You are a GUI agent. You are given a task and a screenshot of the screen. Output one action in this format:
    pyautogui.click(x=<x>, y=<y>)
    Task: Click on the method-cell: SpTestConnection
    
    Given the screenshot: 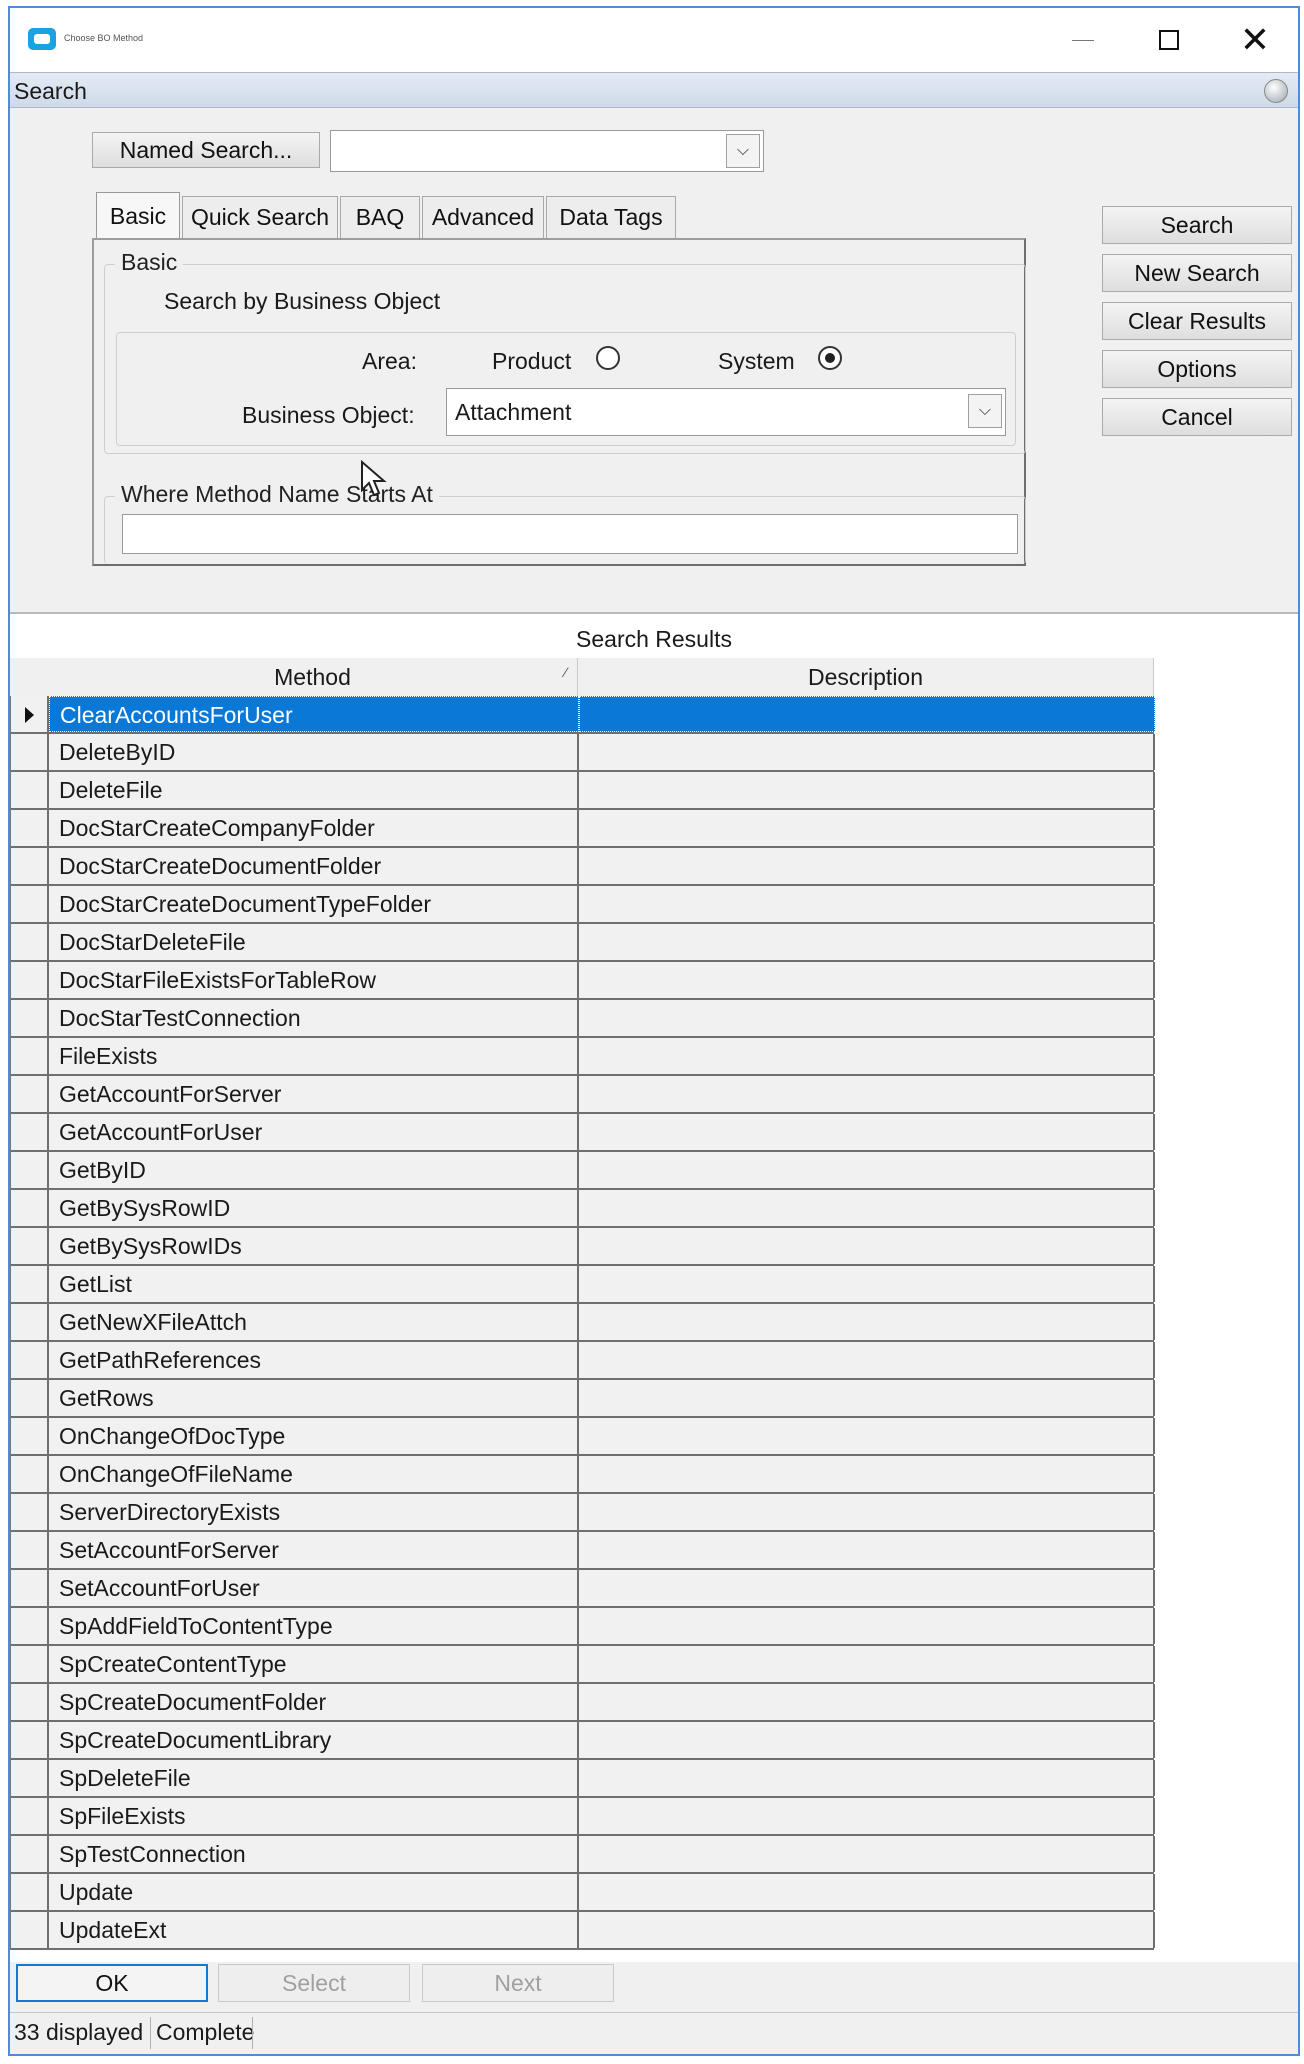 What is the action you would take?
    pyautogui.click(x=314, y=1854)
    